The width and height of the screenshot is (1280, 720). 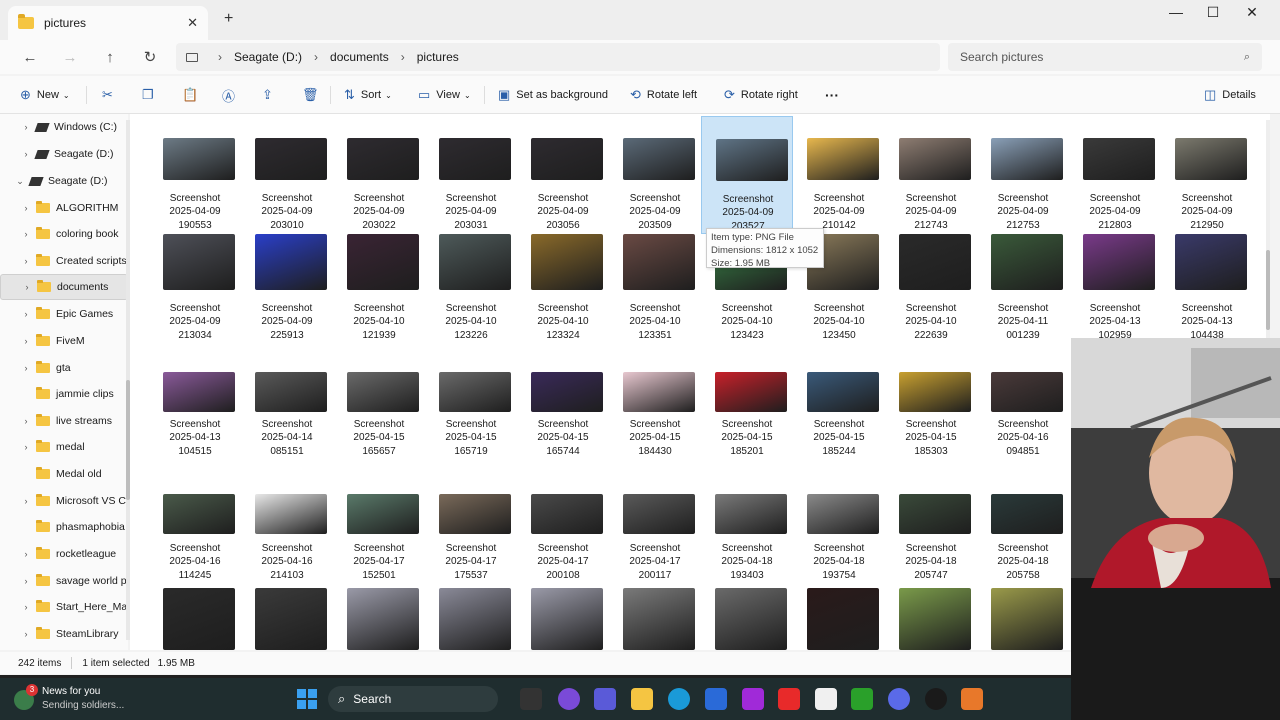 What do you see at coordinates (444, 95) in the screenshot?
I see `view-button: ▭ View ⌄` at bounding box center [444, 95].